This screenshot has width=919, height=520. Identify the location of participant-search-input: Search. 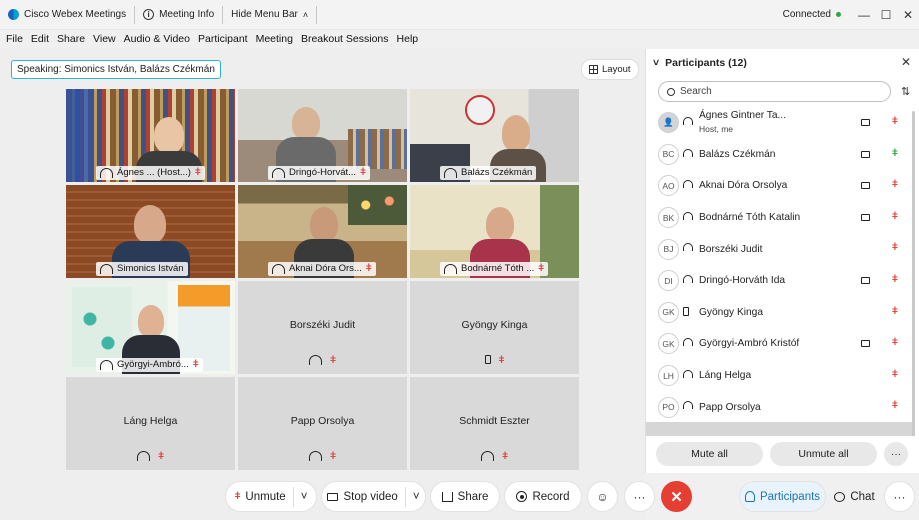
(774, 91).